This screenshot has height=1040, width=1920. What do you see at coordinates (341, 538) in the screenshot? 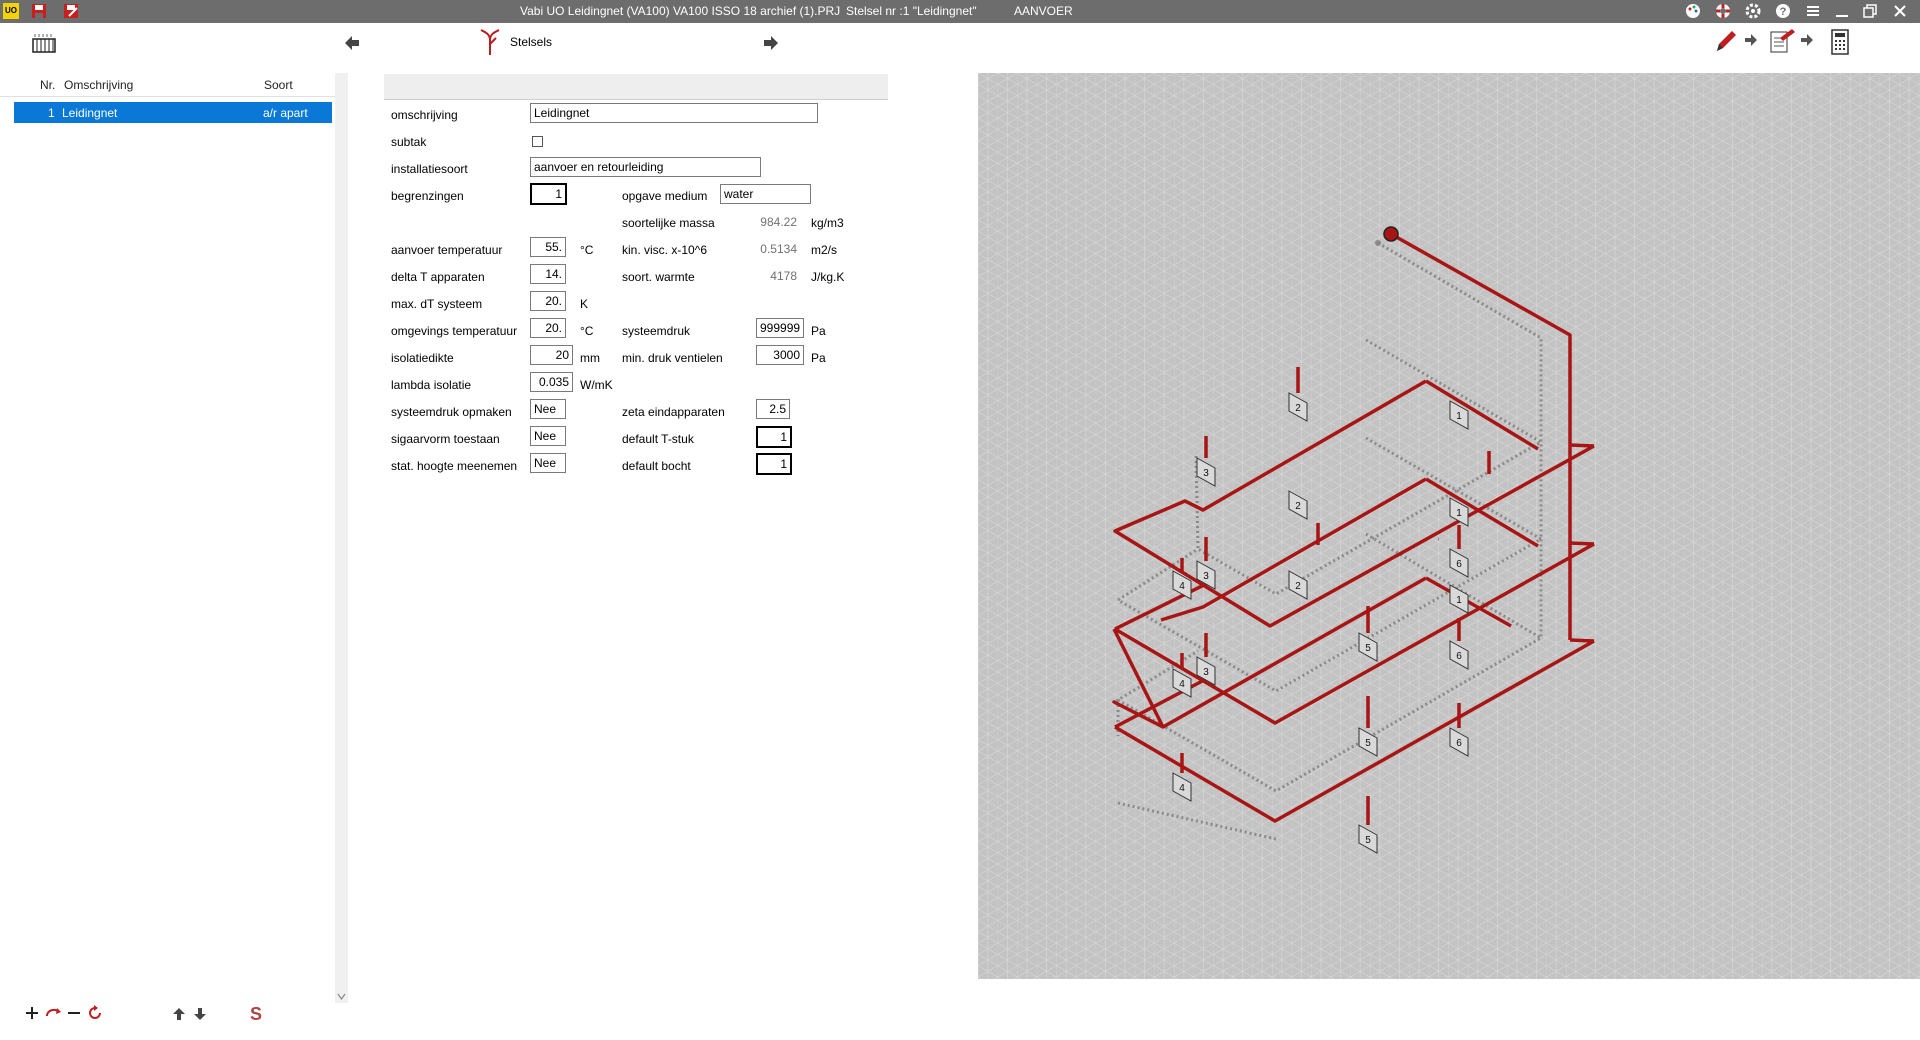
I see `list-scrollbar` at bounding box center [341, 538].